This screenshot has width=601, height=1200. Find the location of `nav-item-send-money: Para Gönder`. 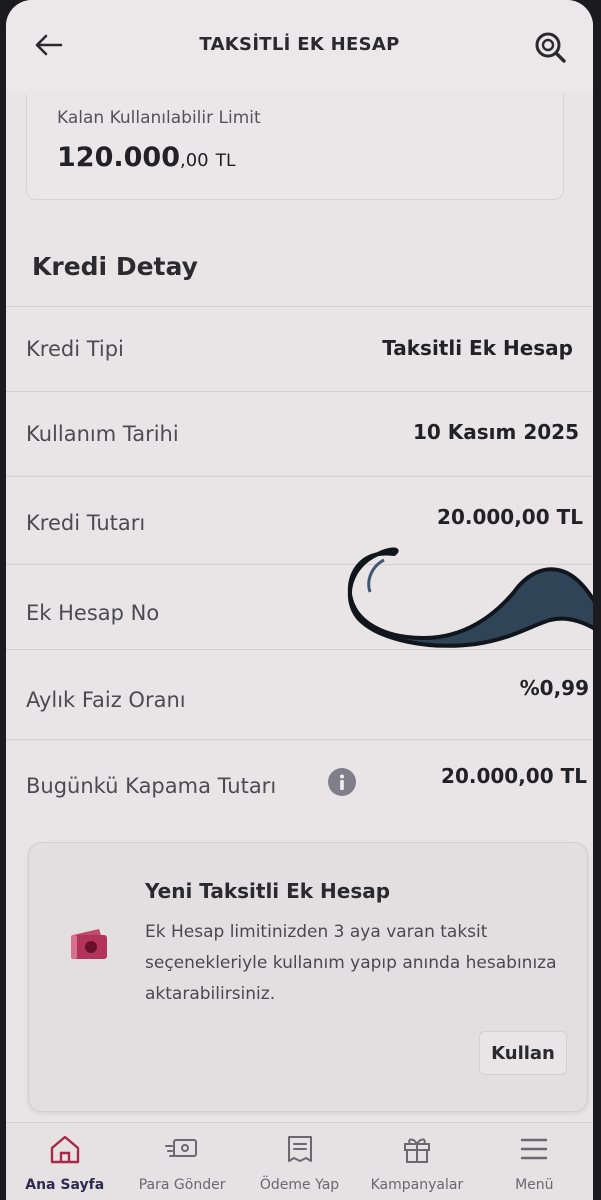

nav-item-send-money: Para Gönder is located at coordinates (181, 1161).